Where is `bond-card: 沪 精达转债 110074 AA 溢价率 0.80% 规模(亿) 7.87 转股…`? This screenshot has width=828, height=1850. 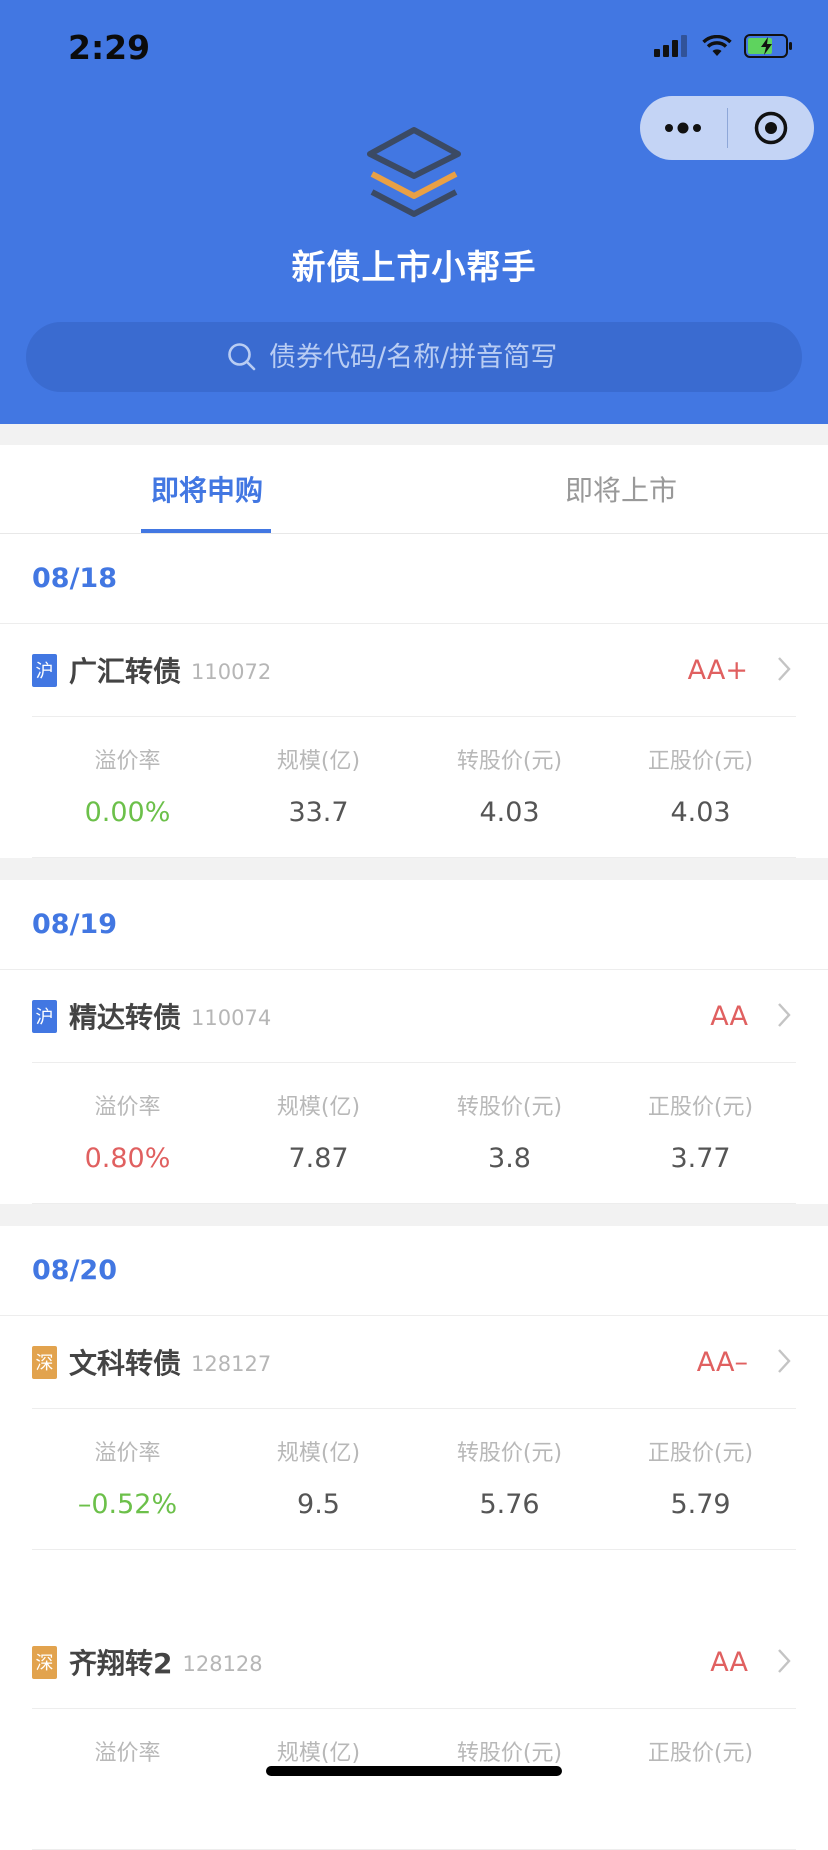
bond-card: 沪 精达转债 110074 AA 溢价率 0.80% 规模(亿) 7.87 转股… is located at coordinates (414, 1087).